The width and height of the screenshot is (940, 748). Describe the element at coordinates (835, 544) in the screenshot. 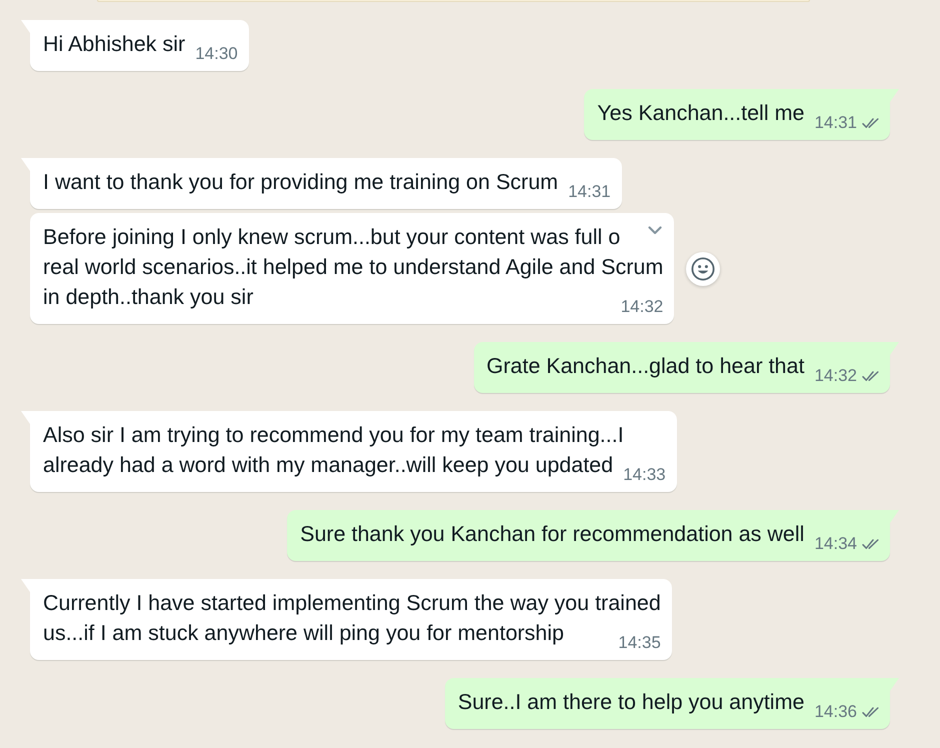

I see `message-time: 14:34` at that location.